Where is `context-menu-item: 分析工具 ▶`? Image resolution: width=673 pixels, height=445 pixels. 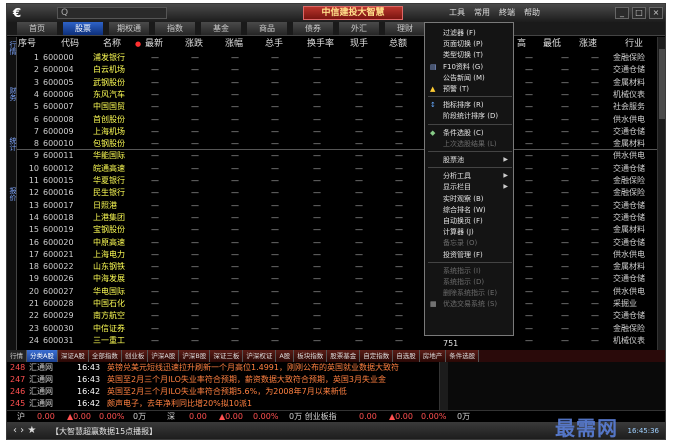
context-menu-item: 分析工具 ▶ is located at coordinates (469, 176).